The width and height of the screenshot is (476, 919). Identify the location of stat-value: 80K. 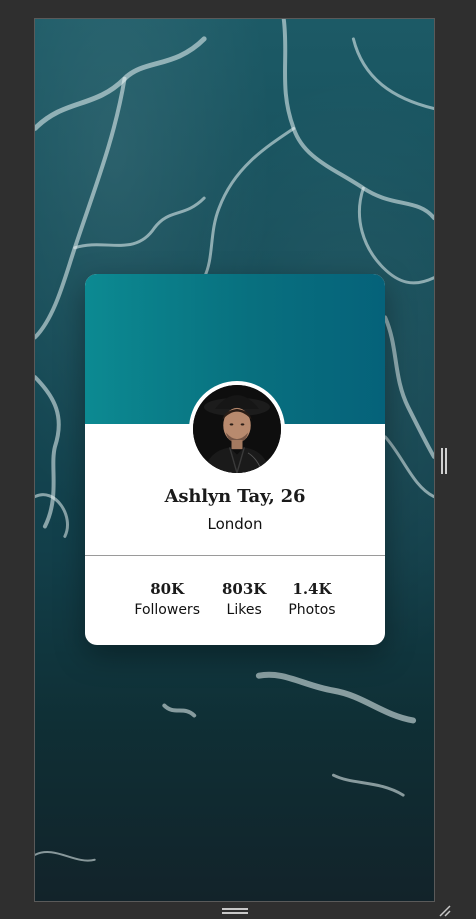
(167, 589).